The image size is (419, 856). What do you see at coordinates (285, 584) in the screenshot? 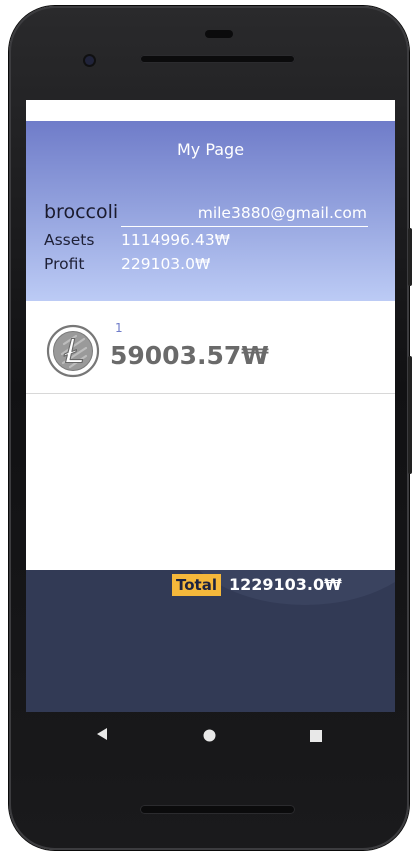
I see `total-value: 1229103.0₩` at bounding box center [285, 584].